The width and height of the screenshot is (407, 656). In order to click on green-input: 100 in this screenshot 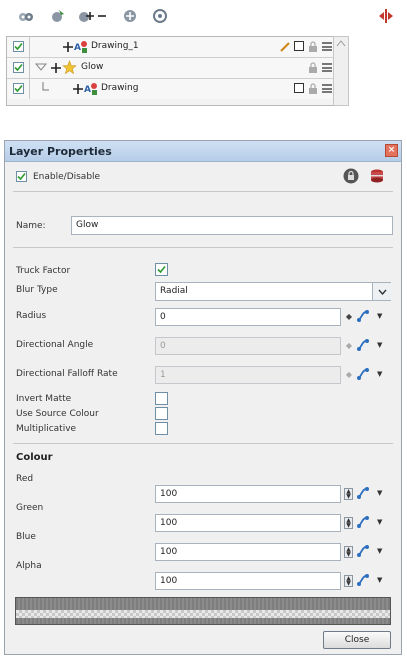, I will do `click(248, 523)`.